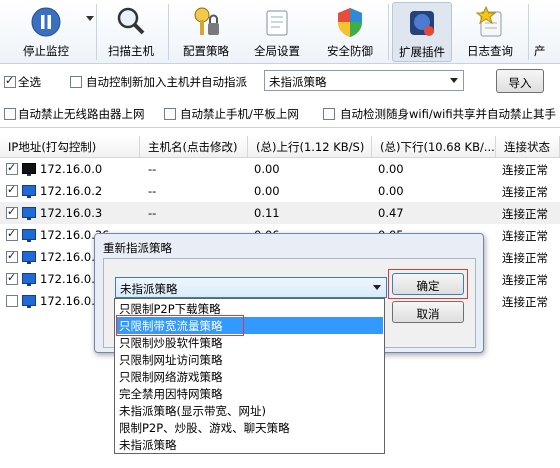 The height and width of the screenshot is (468, 560). I want to click on product-button: 产, so click(547, 32).